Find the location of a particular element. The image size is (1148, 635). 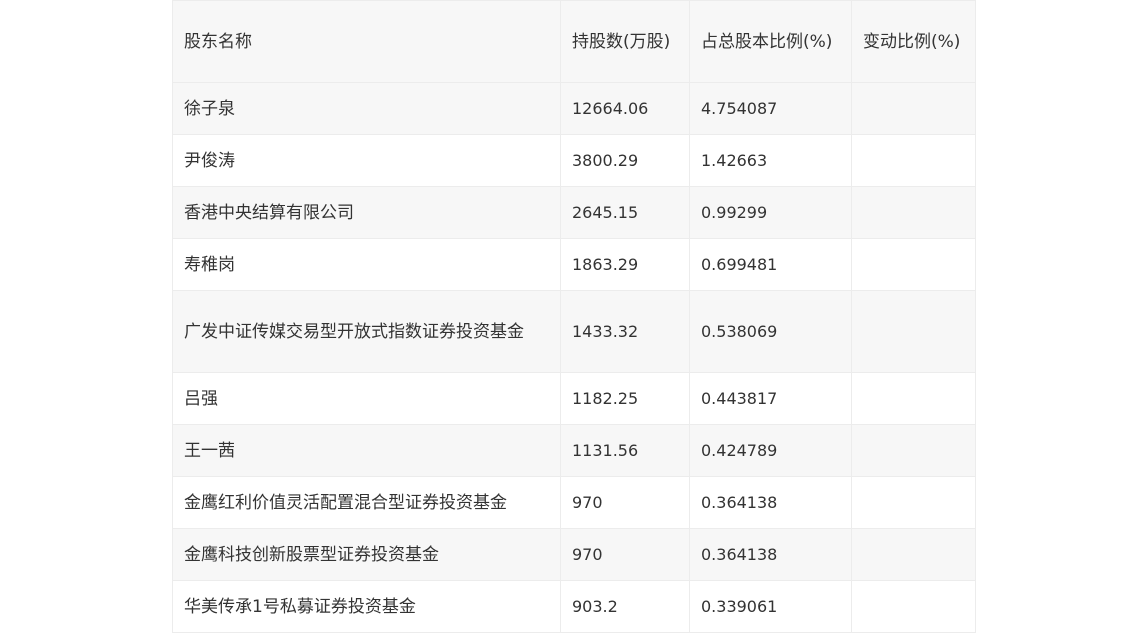

table-header: 股东名称 持股数(万股) 占总股本比例(%) 变动比例(%) is located at coordinates (574, 41).